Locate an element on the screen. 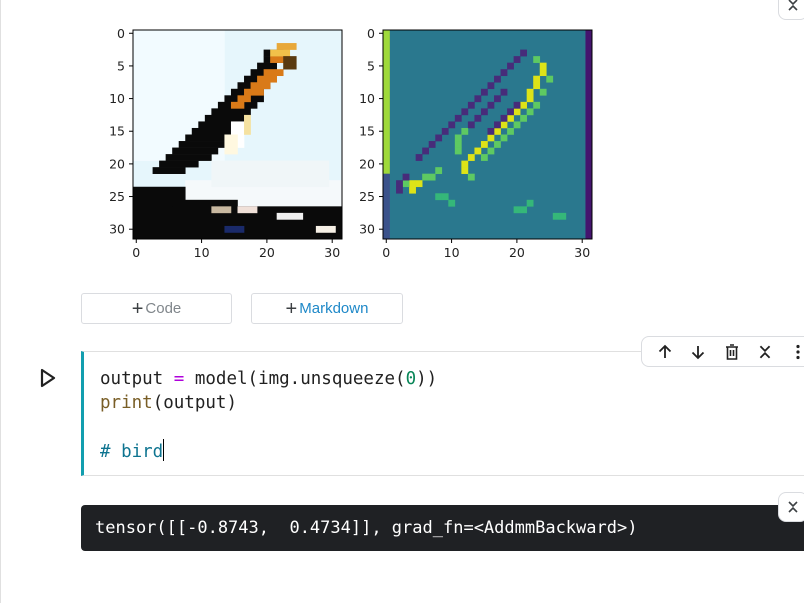 The height and width of the screenshot is (603, 804). code-operator: = is located at coordinates (179, 379).